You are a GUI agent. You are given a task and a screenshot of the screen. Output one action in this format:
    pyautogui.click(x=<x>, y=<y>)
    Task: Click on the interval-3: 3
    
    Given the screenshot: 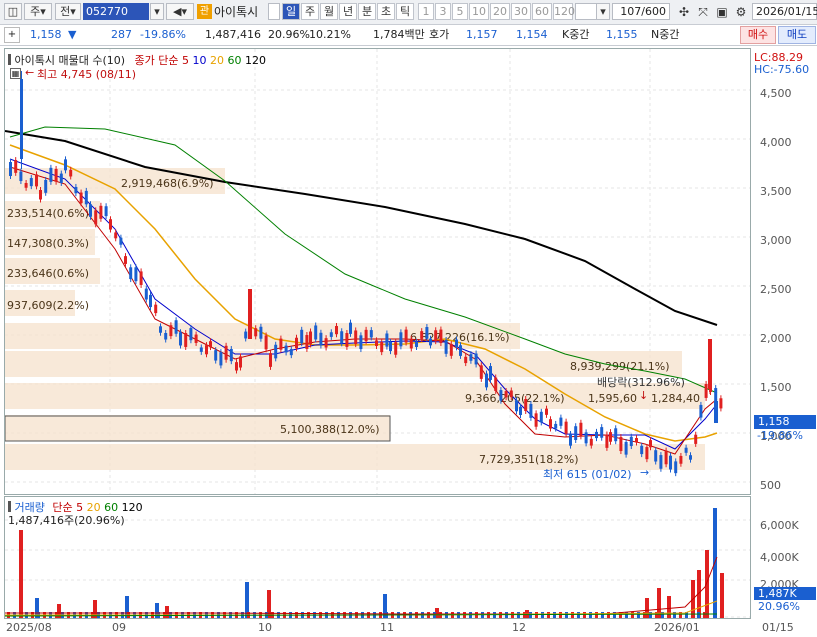 What is the action you would take?
    pyautogui.click(x=443, y=11)
    